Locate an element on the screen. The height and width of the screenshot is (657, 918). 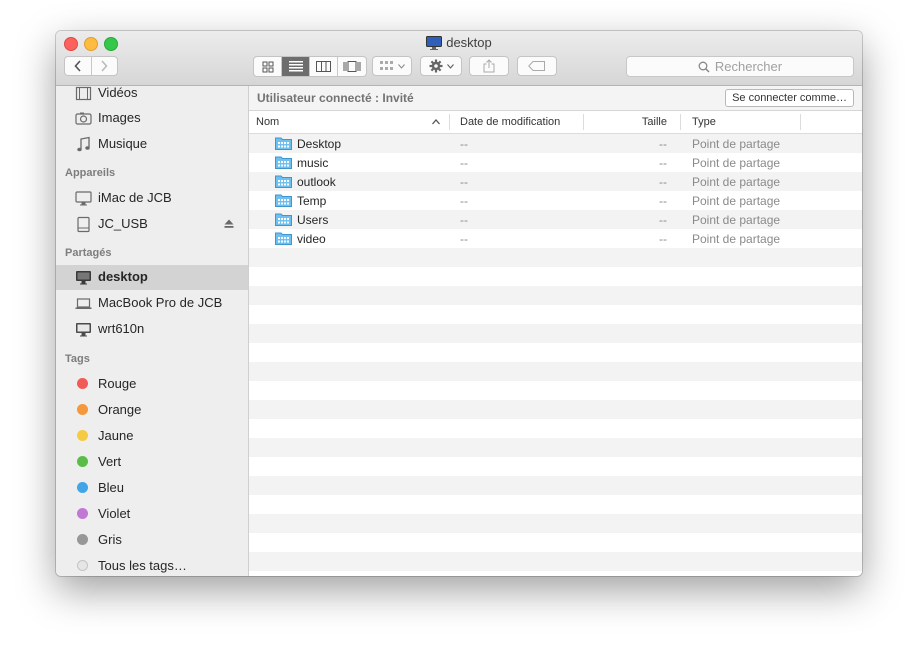
sidebar-tag-violet: Violet is located at coordinates (152, 514).